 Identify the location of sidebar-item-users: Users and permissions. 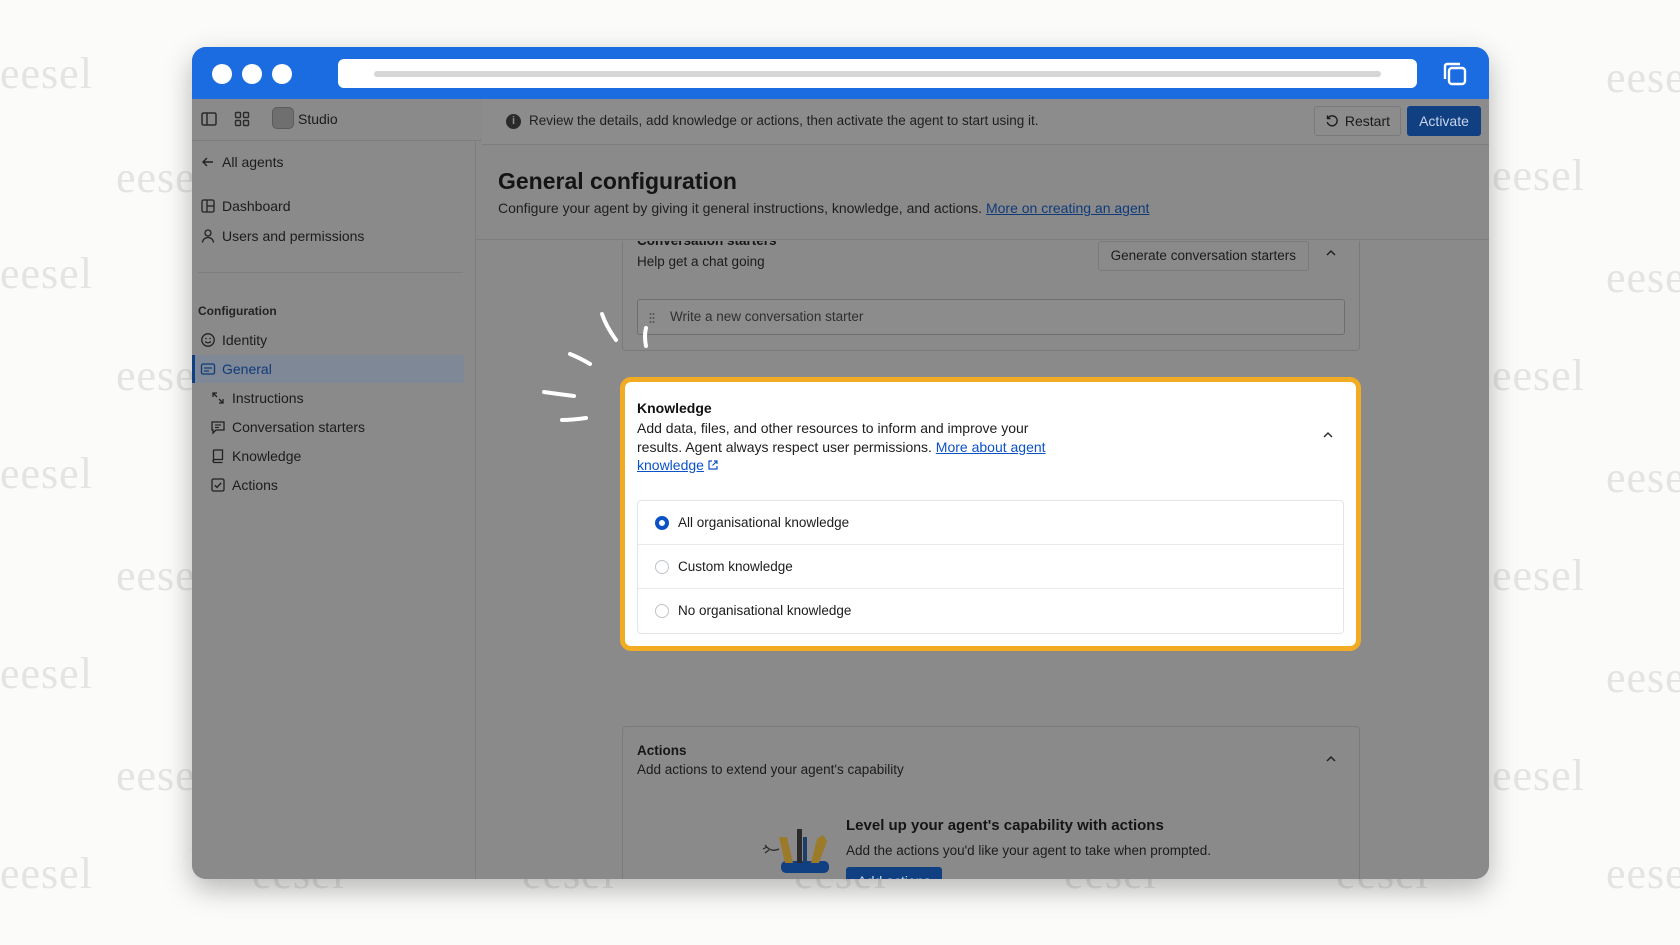
(282, 236).